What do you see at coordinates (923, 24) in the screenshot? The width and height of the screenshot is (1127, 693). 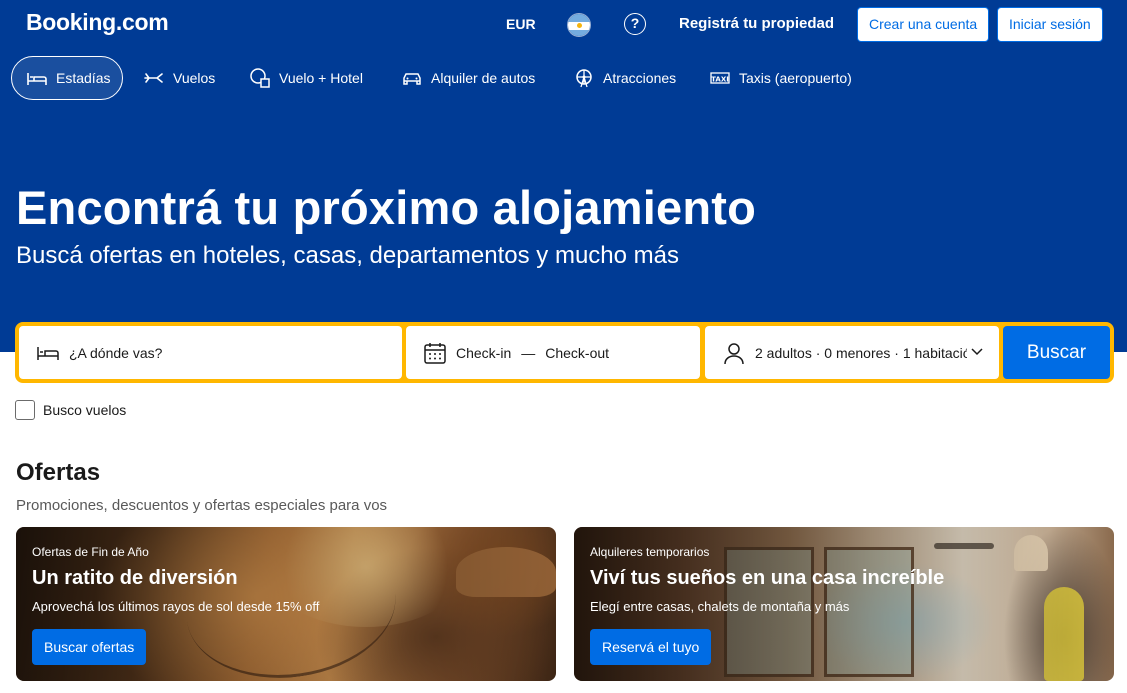 I see `create-account-button: Crear una cuenta` at bounding box center [923, 24].